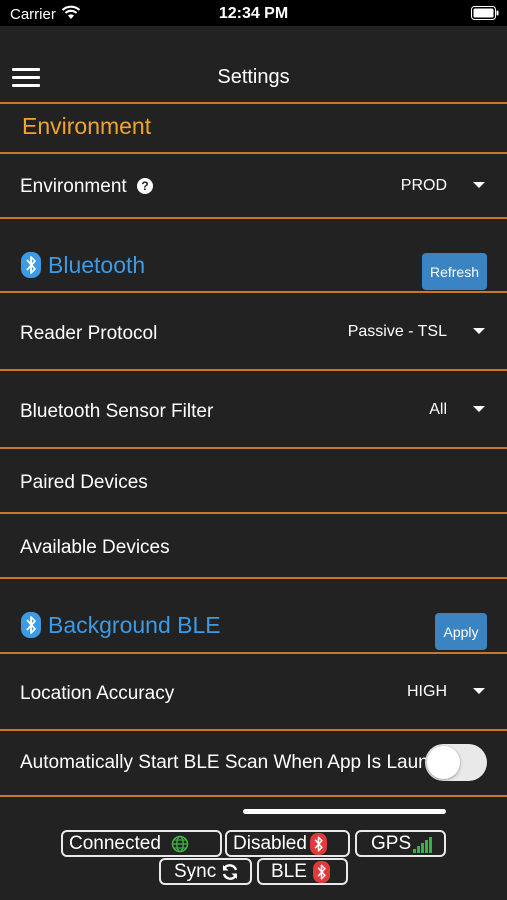  What do you see at coordinates (391, 843) in the screenshot?
I see `gps-label: GPS` at bounding box center [391, 843].